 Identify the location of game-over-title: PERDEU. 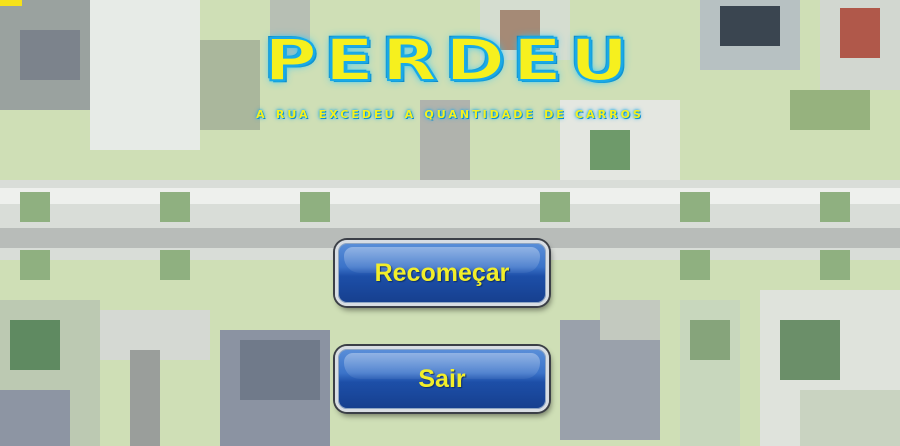
(450, 60).